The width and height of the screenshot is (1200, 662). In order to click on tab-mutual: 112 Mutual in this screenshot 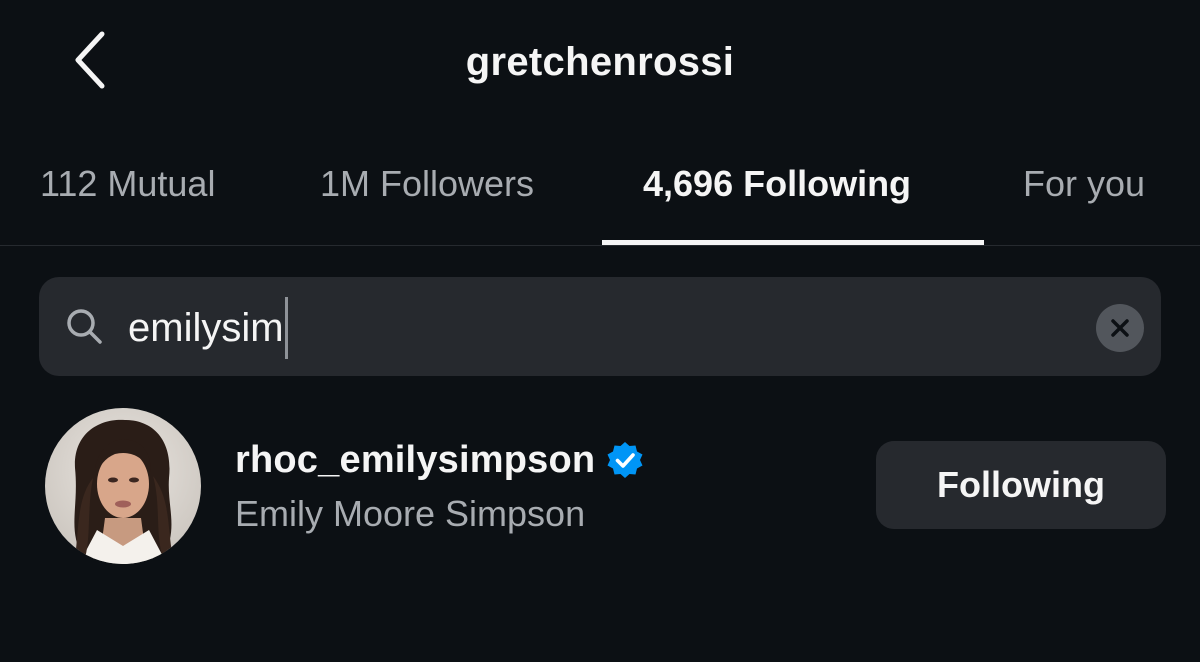, I will do `click(127, 201)`.